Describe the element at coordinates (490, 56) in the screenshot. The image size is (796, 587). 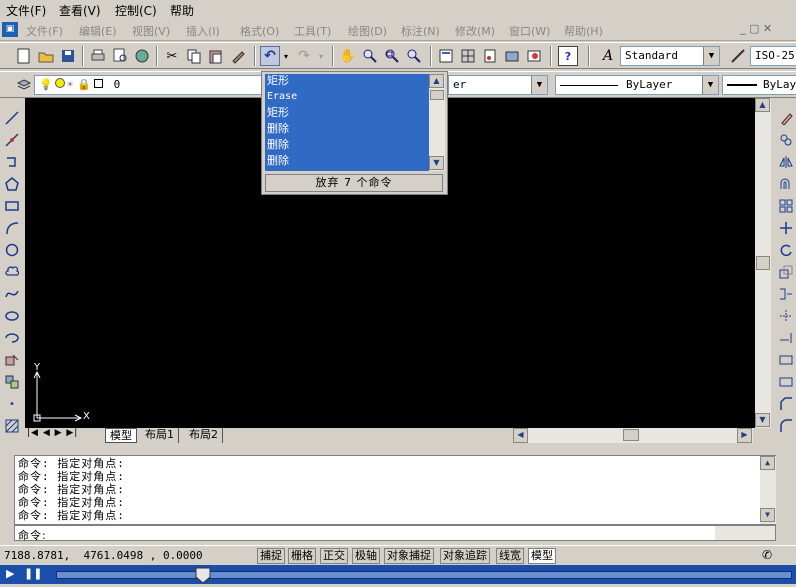
I see `tool-palettes-icon` at that location.